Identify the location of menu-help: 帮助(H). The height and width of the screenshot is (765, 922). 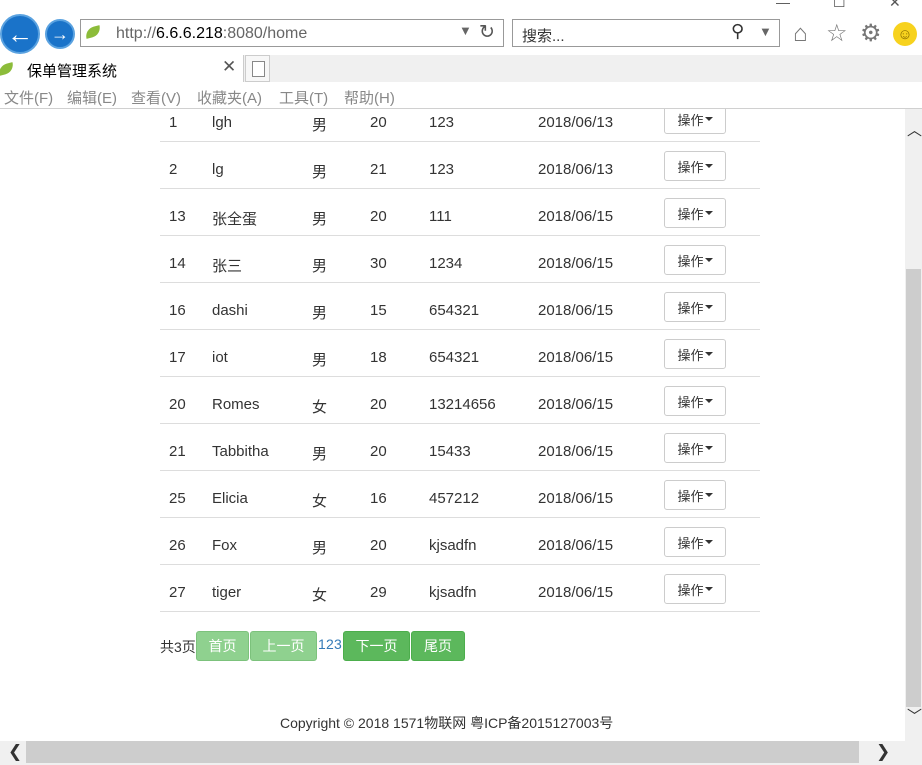
(369, 97).